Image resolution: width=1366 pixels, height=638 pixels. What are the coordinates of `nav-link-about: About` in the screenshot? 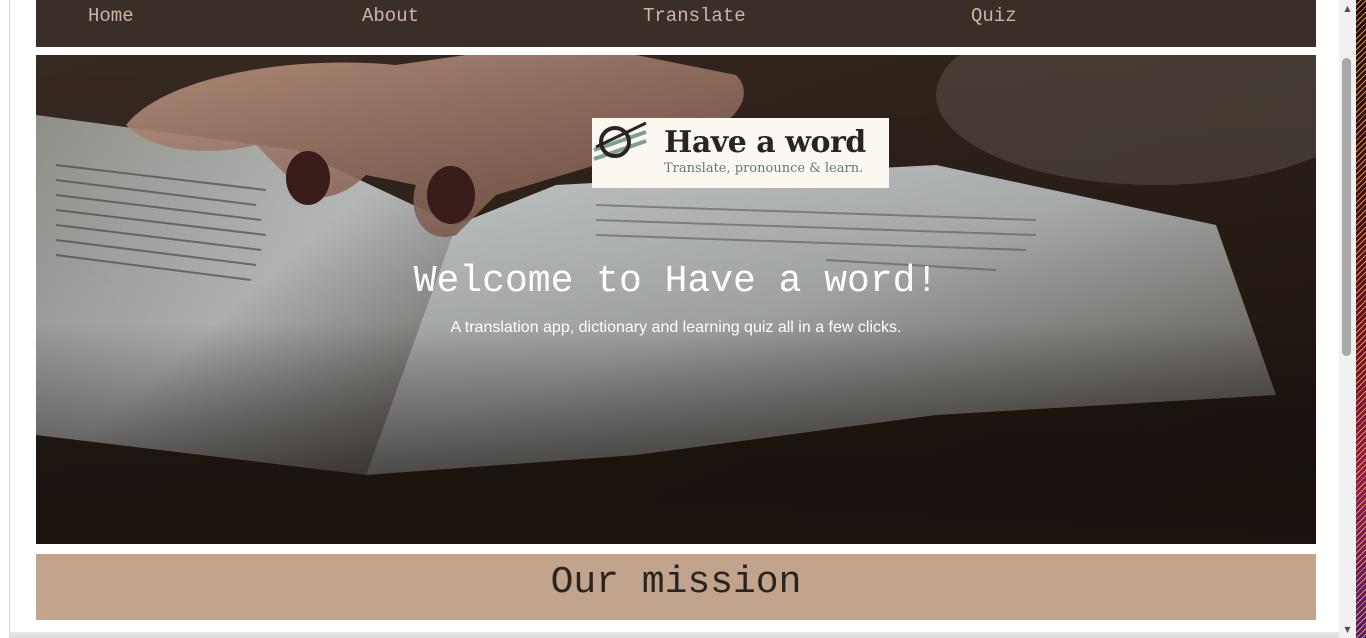 It's located at (390, 16).